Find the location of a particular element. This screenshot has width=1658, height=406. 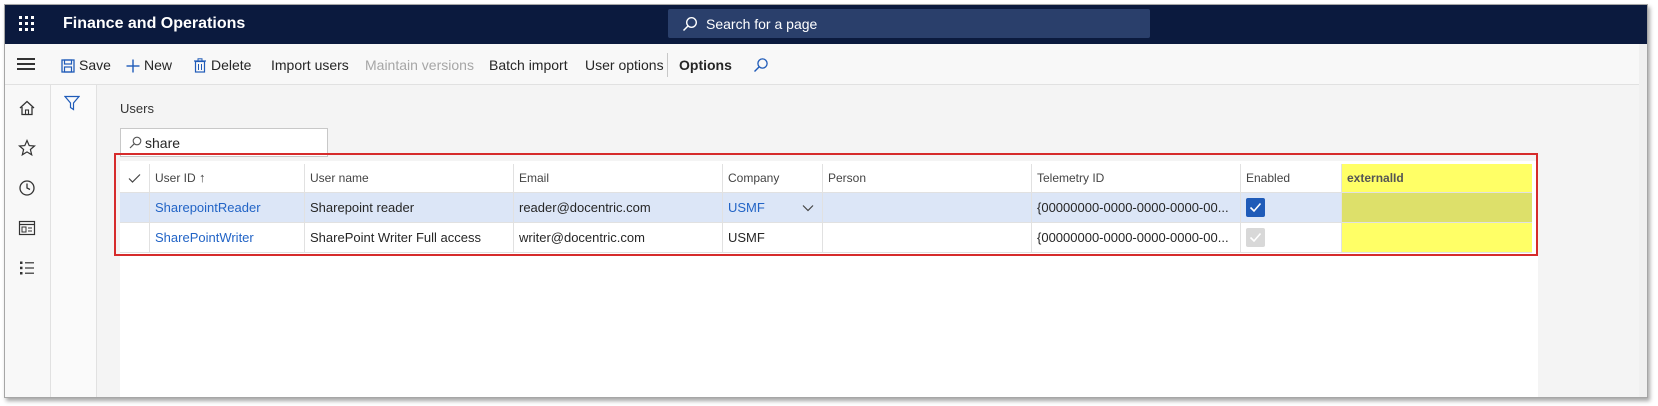

page-search-input: Search for a page is located at coordinates (909, 23).